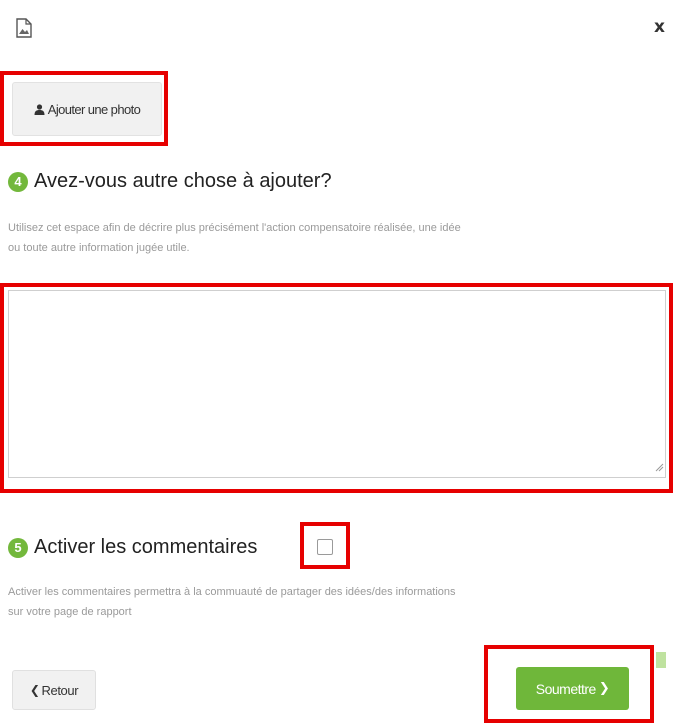 The height and width of the screenshot is (723, 689). I want to click on step-5-help-line-2: sur votre page de rapport, so click(70, 612).